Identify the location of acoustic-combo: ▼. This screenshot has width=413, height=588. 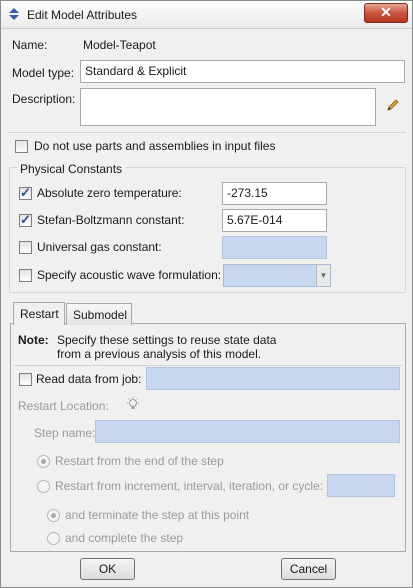
(277, 275).